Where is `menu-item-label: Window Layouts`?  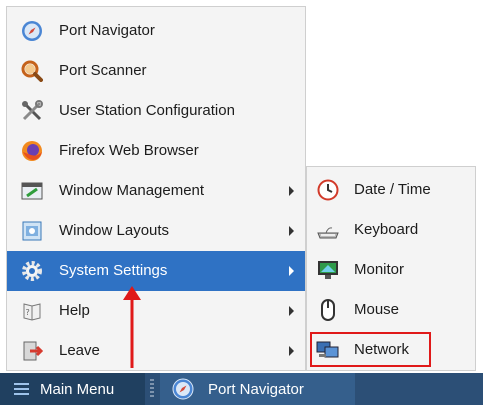
menu-item-label: Window Layouts is located at coordinates (114, 230).